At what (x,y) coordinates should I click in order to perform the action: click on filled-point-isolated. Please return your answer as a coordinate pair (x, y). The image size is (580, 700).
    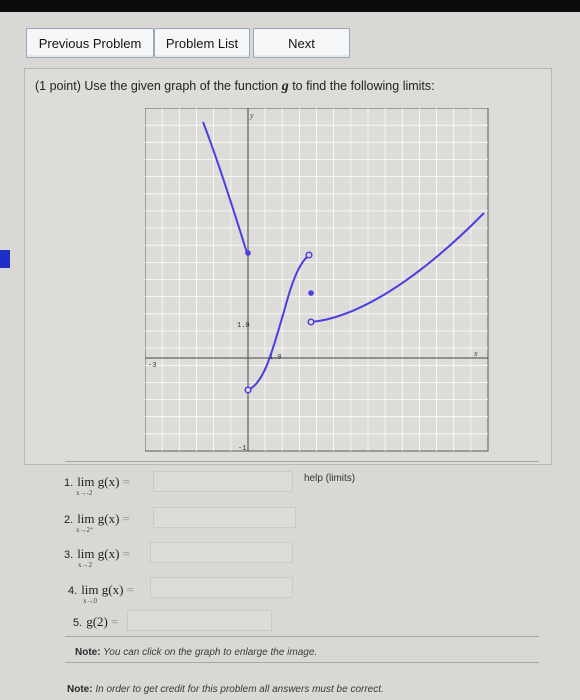
    Looking at the image, I should click on (311, 293).